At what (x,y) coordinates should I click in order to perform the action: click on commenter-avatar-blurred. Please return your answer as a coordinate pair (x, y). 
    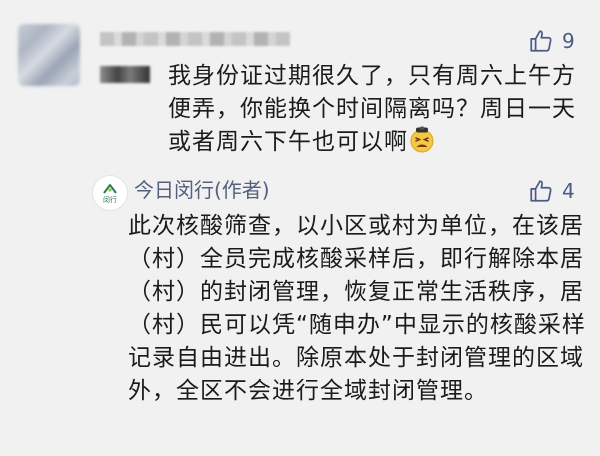
    Looking at the image, I should click on (49, 55).